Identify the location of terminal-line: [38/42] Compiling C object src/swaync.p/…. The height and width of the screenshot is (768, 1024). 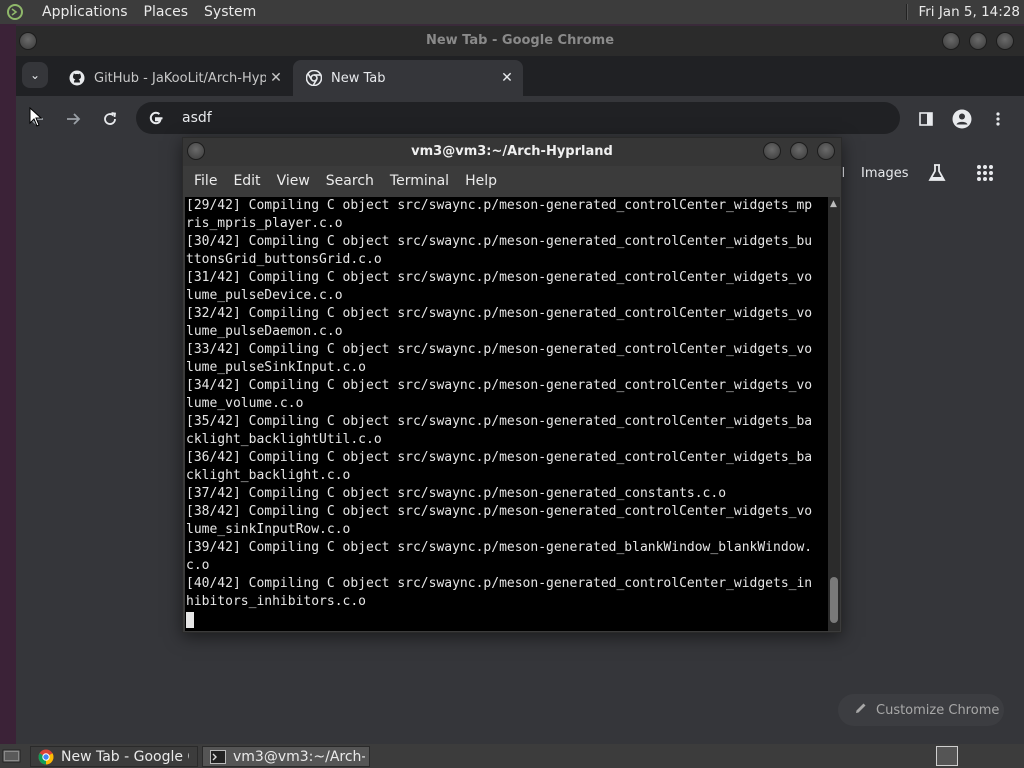
(499, 511).